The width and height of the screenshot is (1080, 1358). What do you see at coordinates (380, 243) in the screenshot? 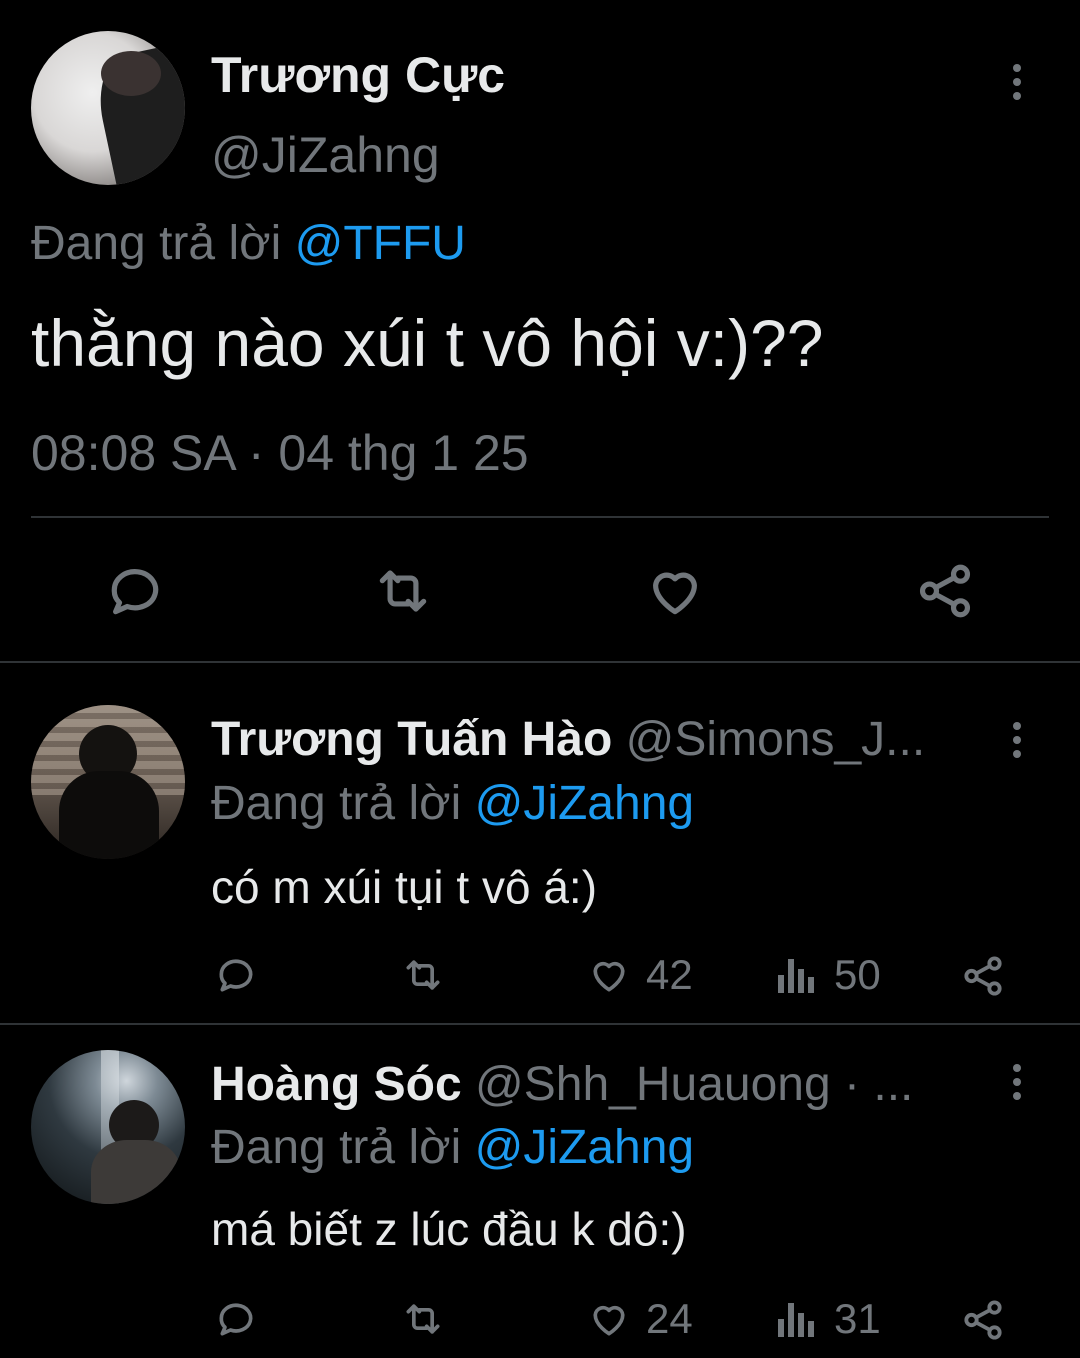
I see `reply-mention-link: @TFFU` at bounding box center [380, 243].